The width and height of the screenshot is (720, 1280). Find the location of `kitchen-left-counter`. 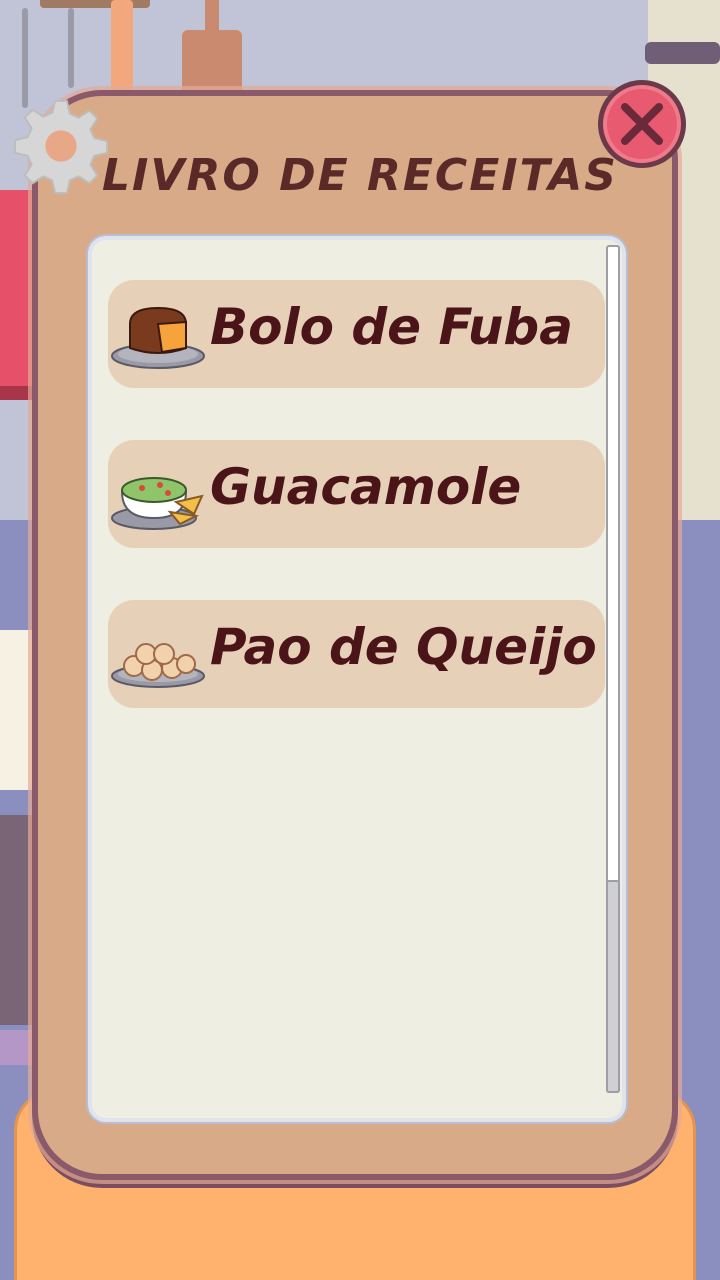

kitchen-left-counter is located at coordinates (17, 920).